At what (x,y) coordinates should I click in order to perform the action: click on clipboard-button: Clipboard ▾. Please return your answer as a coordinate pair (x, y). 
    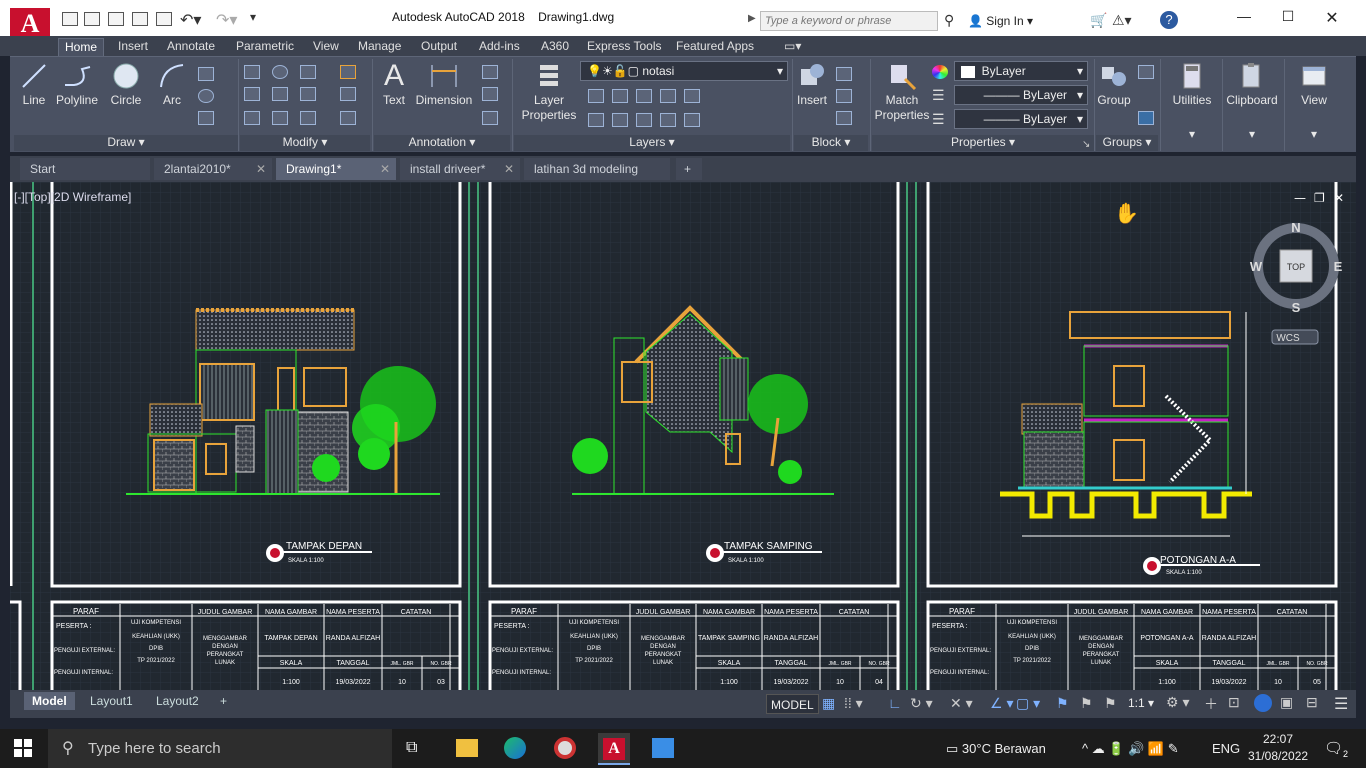
    Looking at the image, I should click on (1252, 101).